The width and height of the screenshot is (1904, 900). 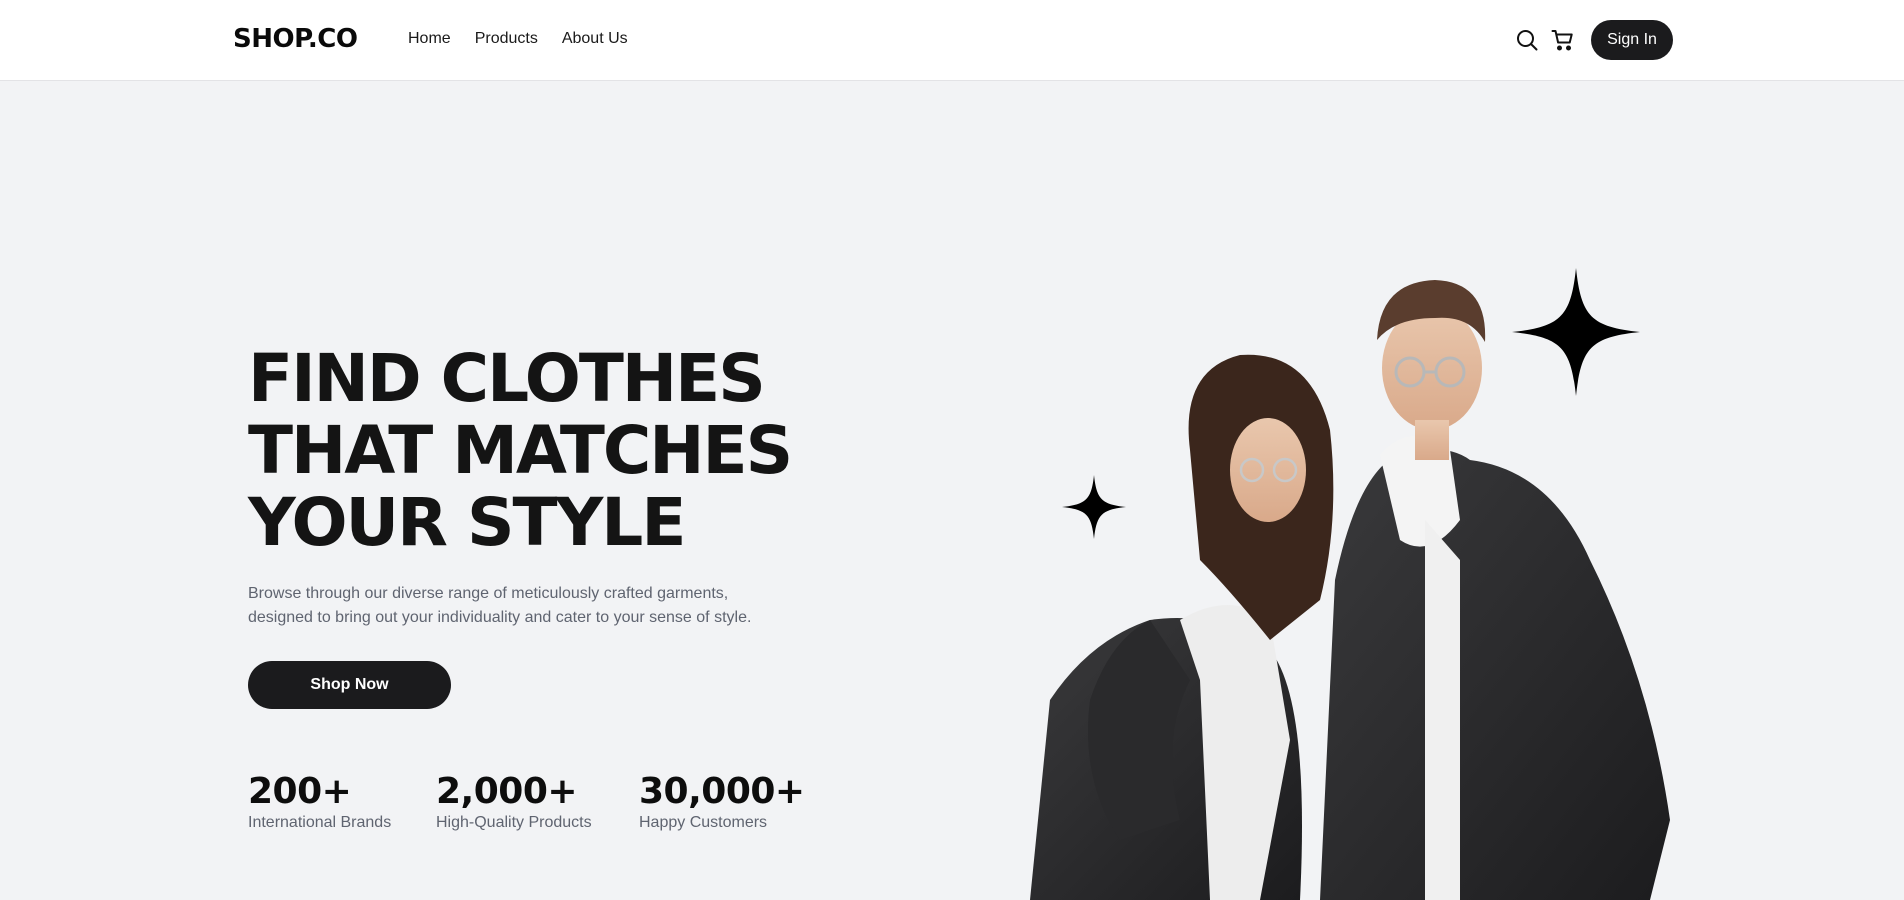 What do you see at coordinates (595, 39) in the screenshot?
I see `nav-link-about-us: About Us` at bounding box center [595, 39].